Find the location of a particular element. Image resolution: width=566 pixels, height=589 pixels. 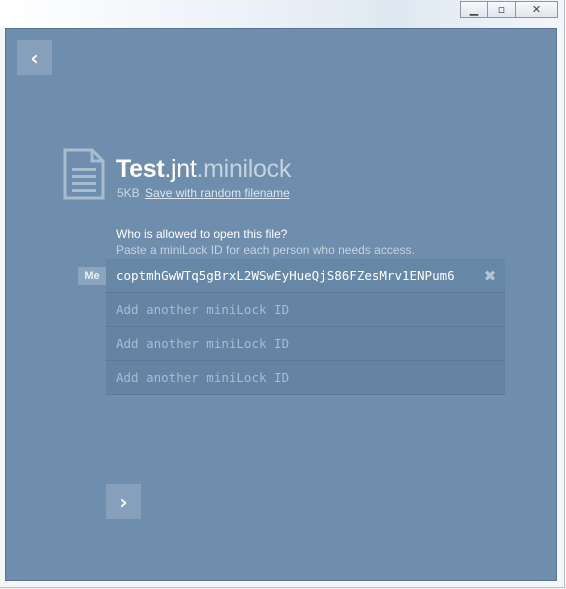

file-name: Test.jnt.minilock is located at coordinates (203, 169).